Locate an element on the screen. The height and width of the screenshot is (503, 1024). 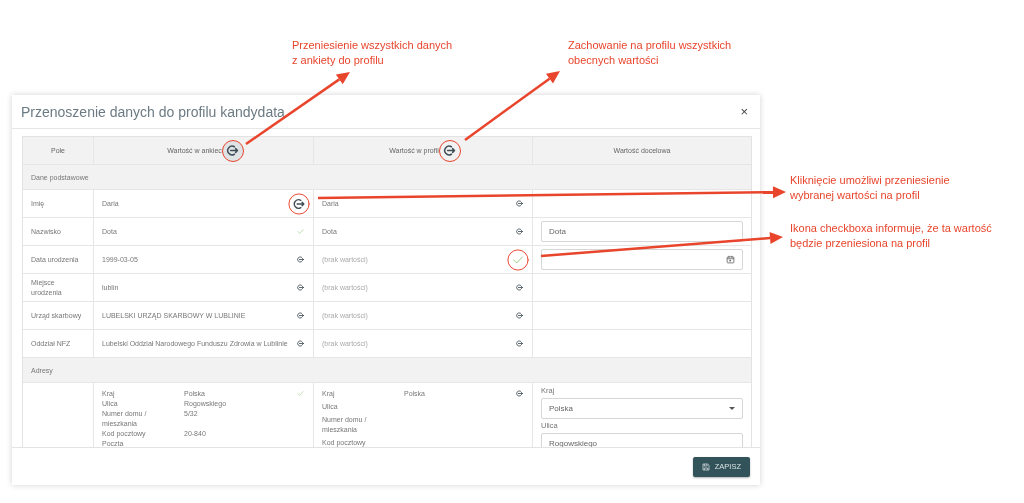
annotation-text: Przeniesienie wszystkich danych z ankiety do profilu is located at coordinates (372, 53).